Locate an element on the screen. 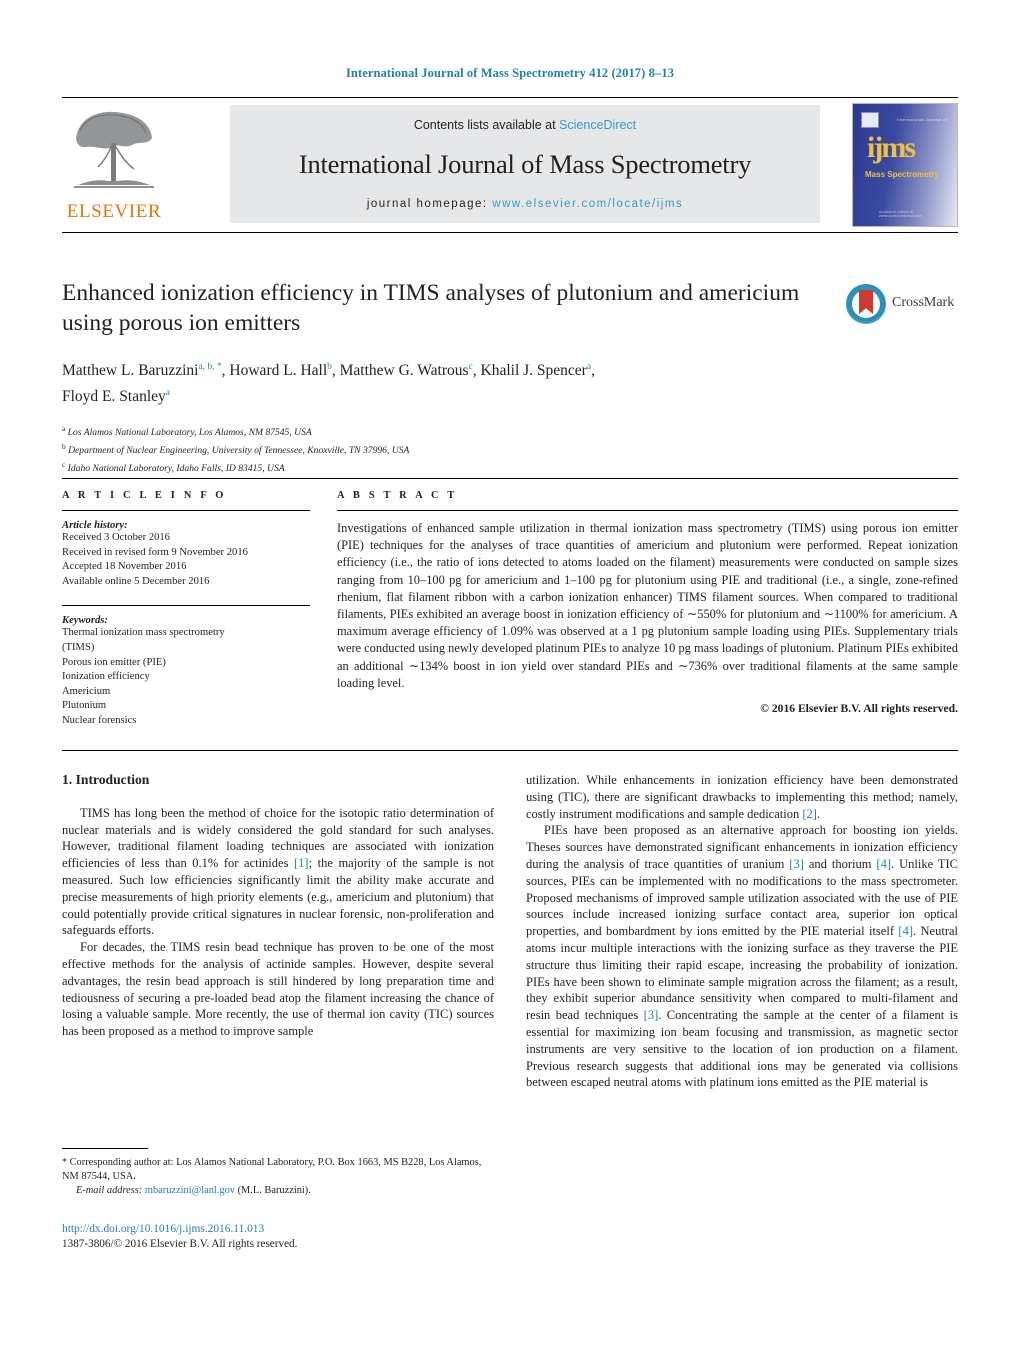 The image size is (1020, 1351). article-history-item: Received in revised form 9 November 2016 is located at coordinates (155, 552).